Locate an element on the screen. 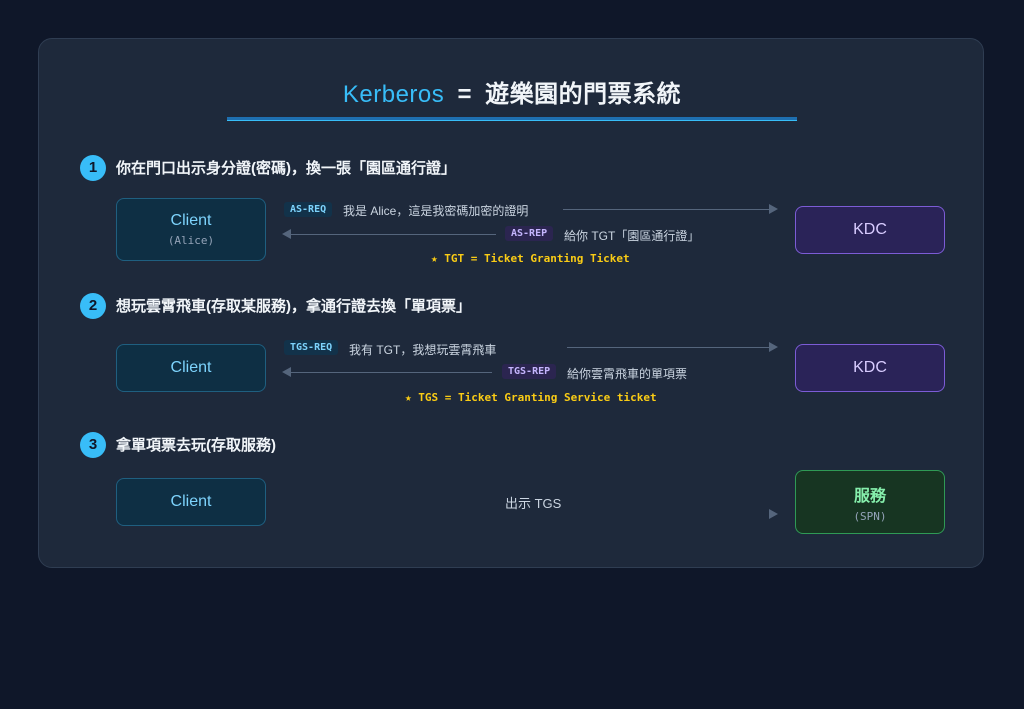 The image size is (1024, 709). step-3-title: 拿單項票去玩(存取服務) is located at coordinates (196, 445).